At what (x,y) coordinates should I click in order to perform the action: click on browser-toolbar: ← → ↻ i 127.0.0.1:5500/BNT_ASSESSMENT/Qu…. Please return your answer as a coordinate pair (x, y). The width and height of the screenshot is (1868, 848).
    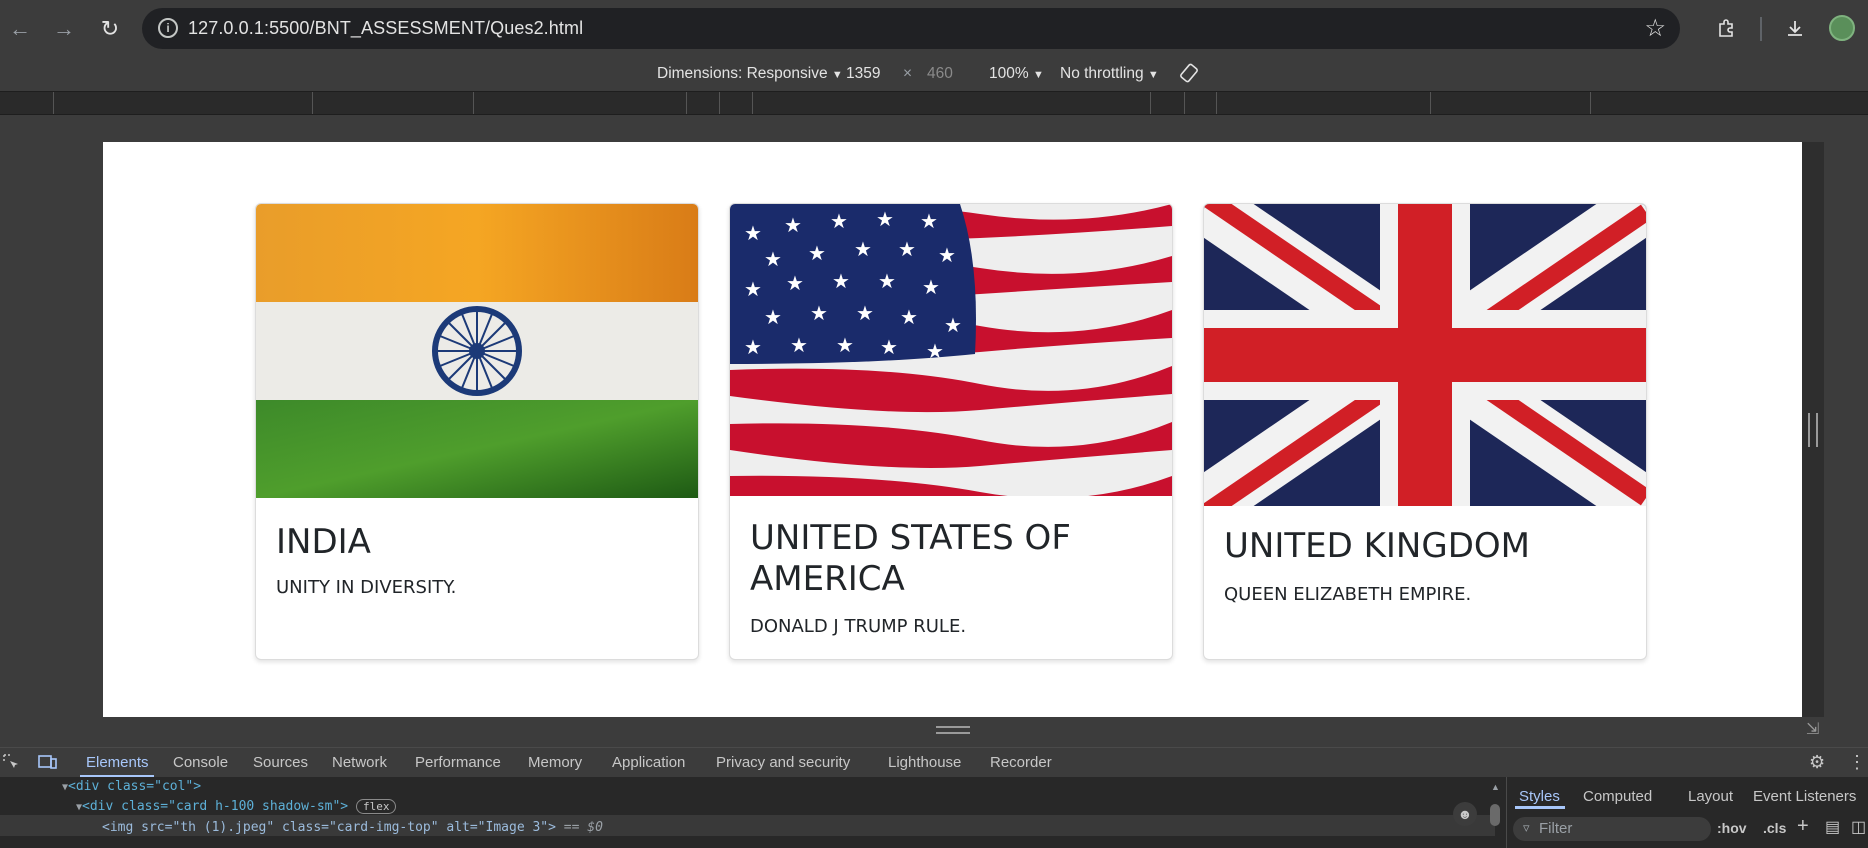
    Looking at the image, I should click on (934, 28).